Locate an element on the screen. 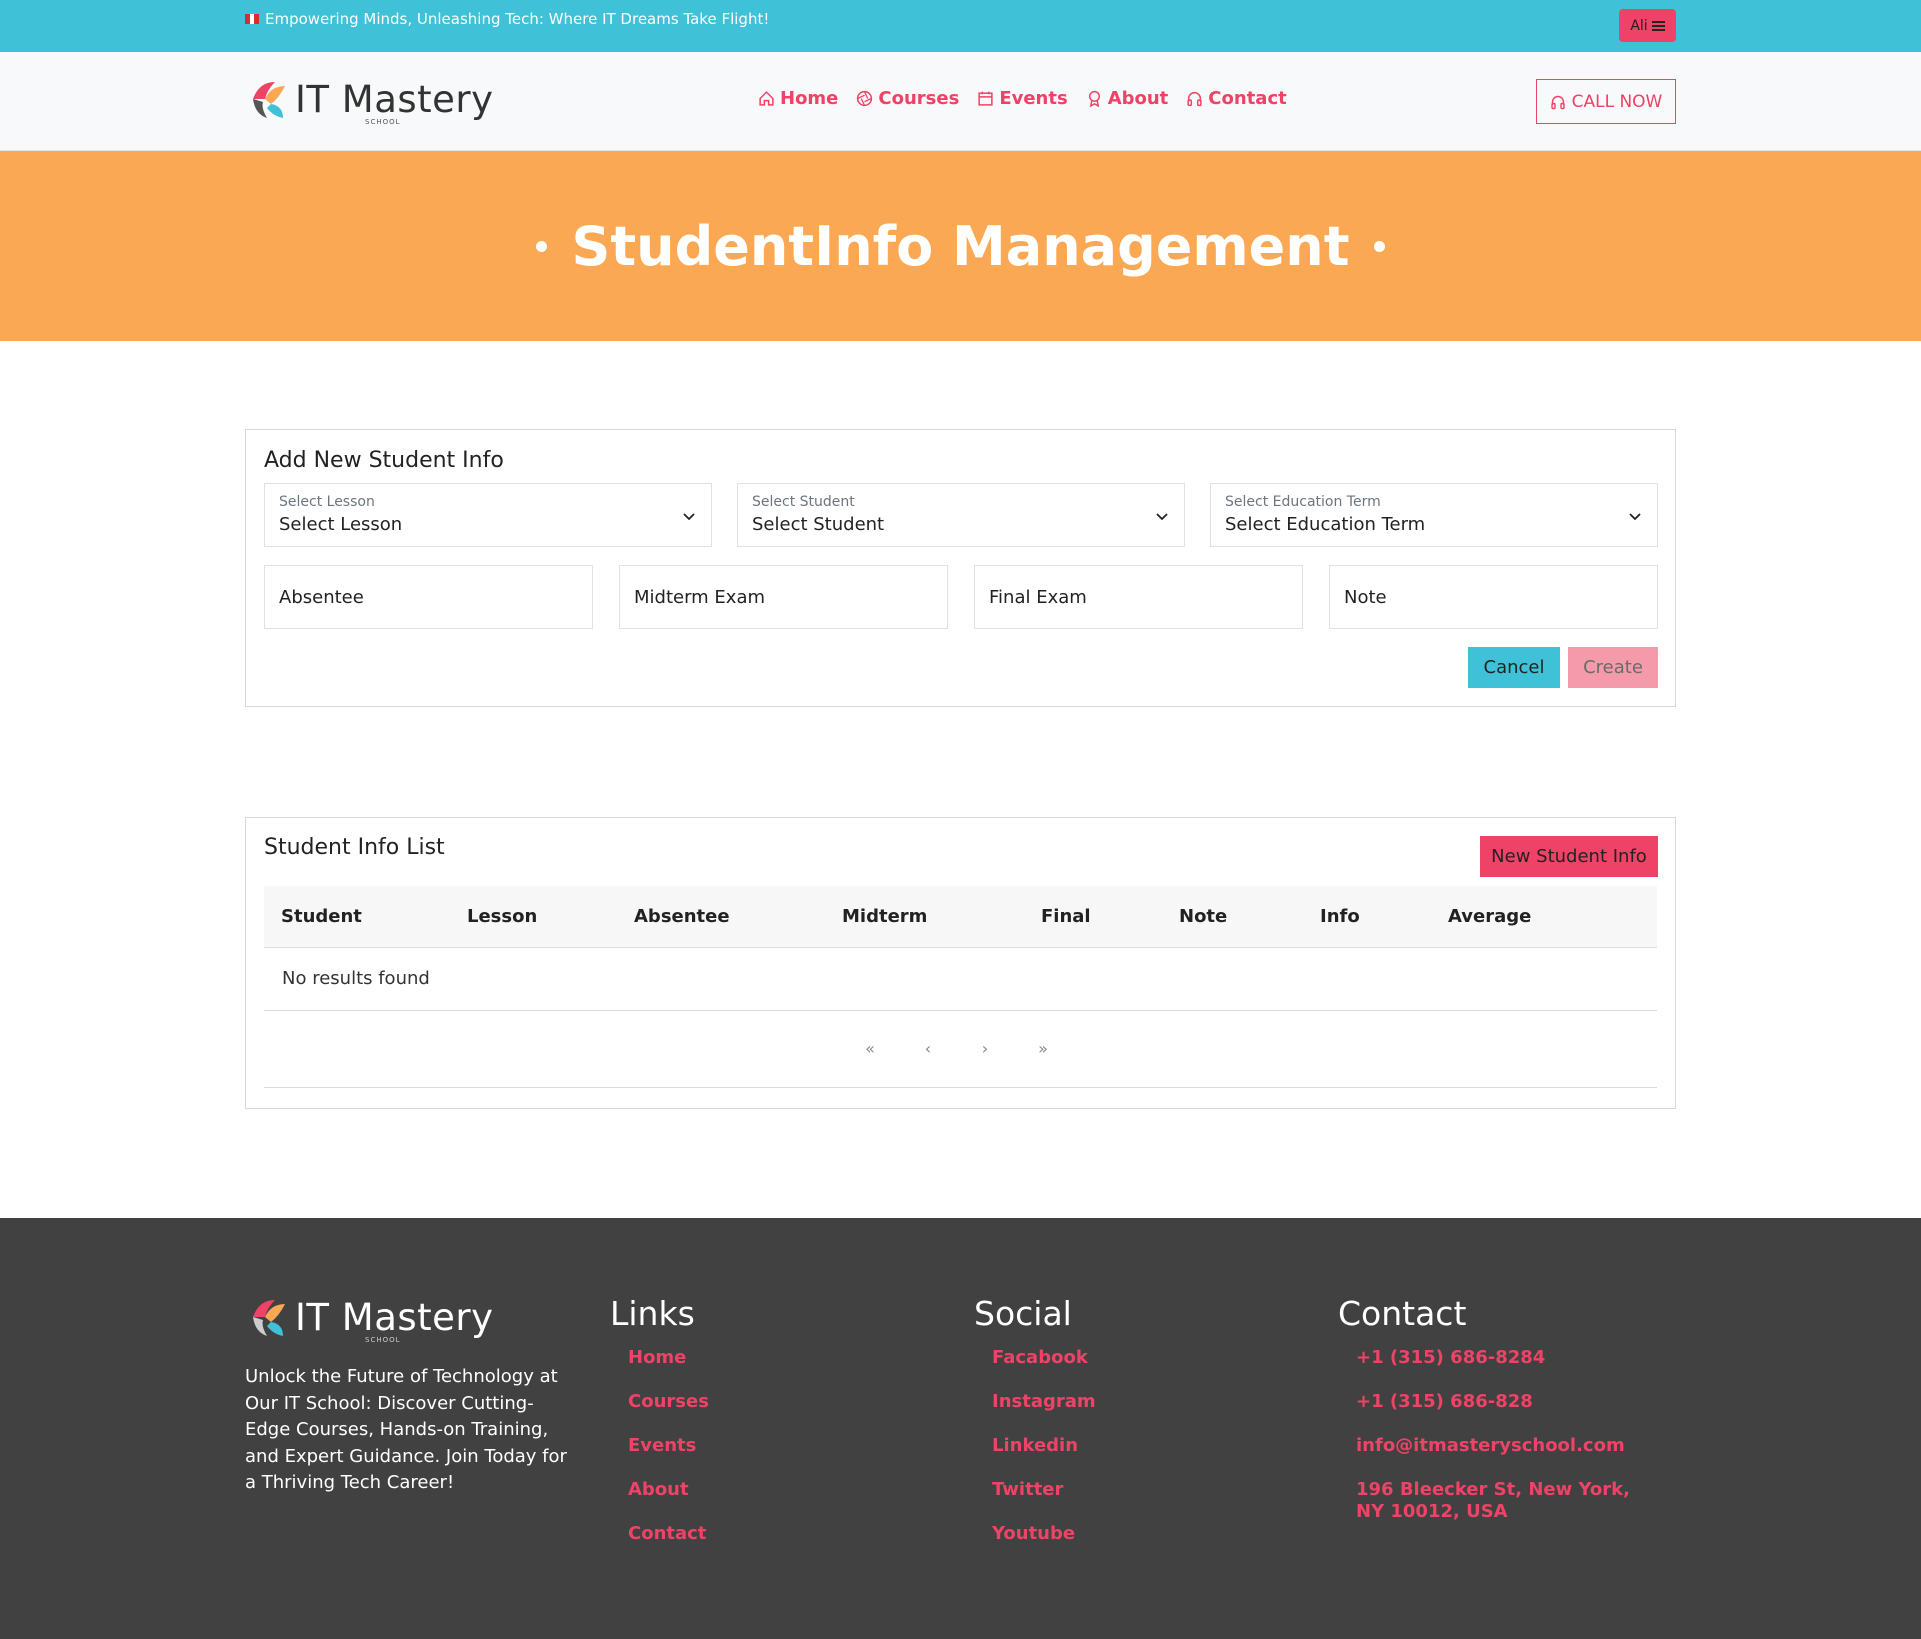 The height and width of the screenshot is (1639, 1921). nav-courses: Courses is located at coordinates (907, 98).